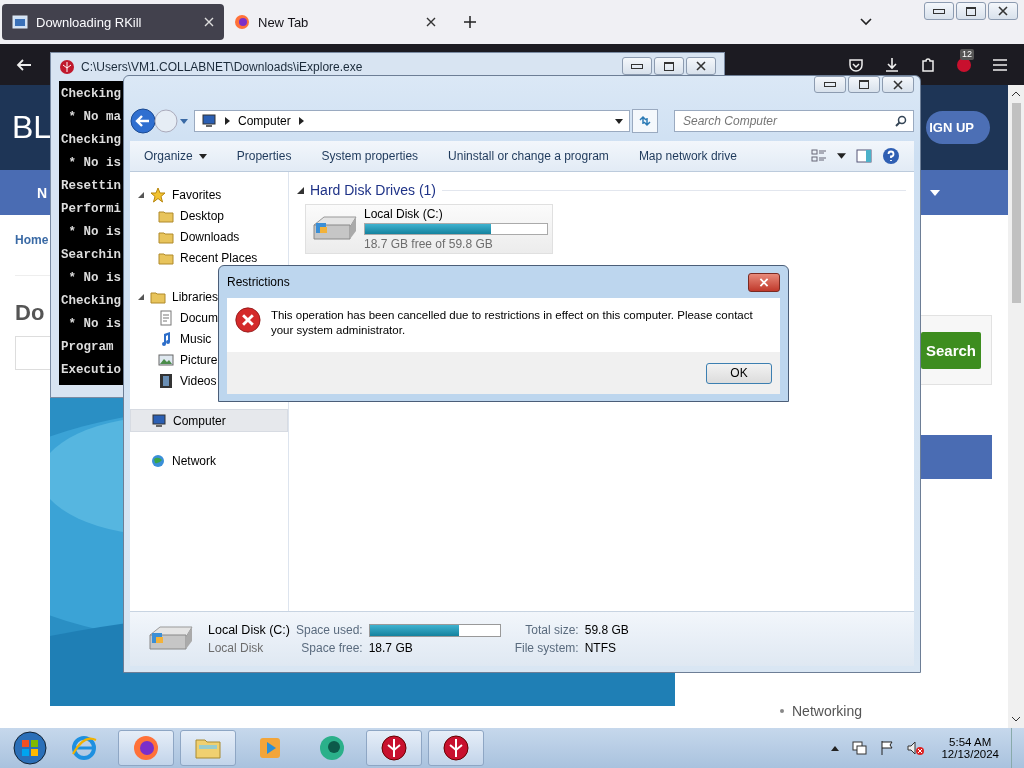  What do you see at coordinates (373, 190) in the screenshot?
I see `group-header: Hard Disk Drives (1)` at bounding box center [373, 190].